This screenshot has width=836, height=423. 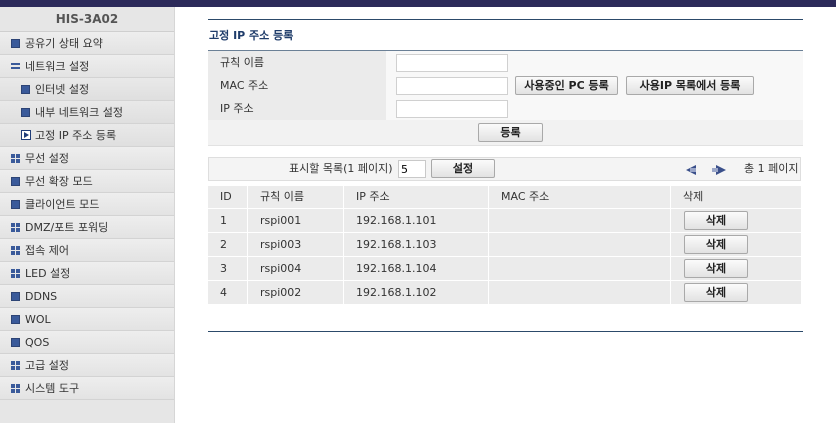 I want to click on sidebar-item-label: 고급 설정, so click(x=47, y=365).